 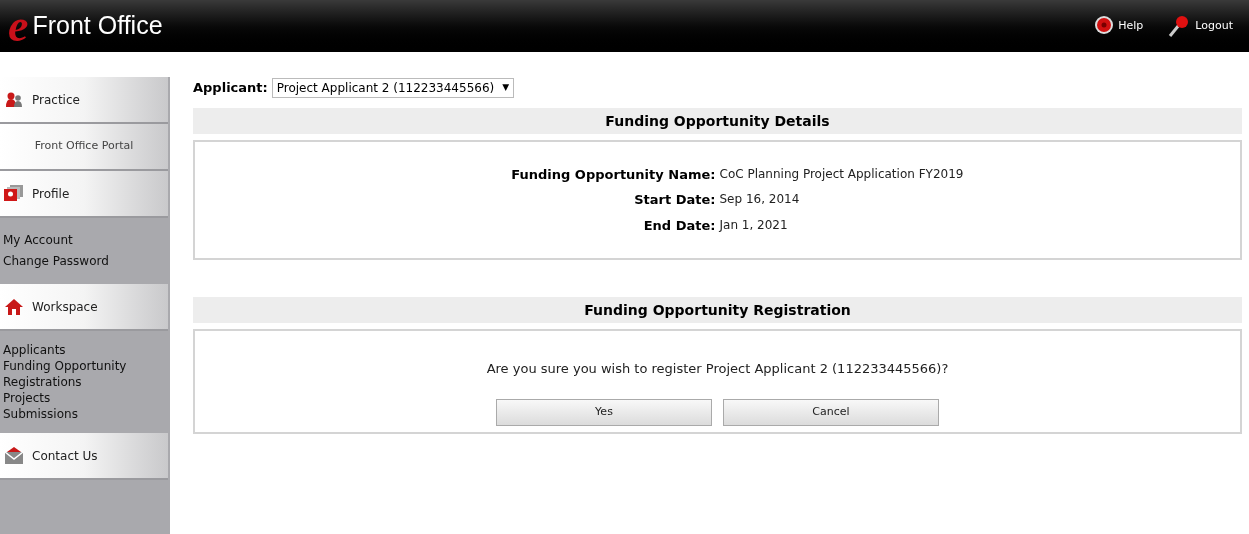 I want to click on sidebar-section: Profile, so click(x=84, y=194).